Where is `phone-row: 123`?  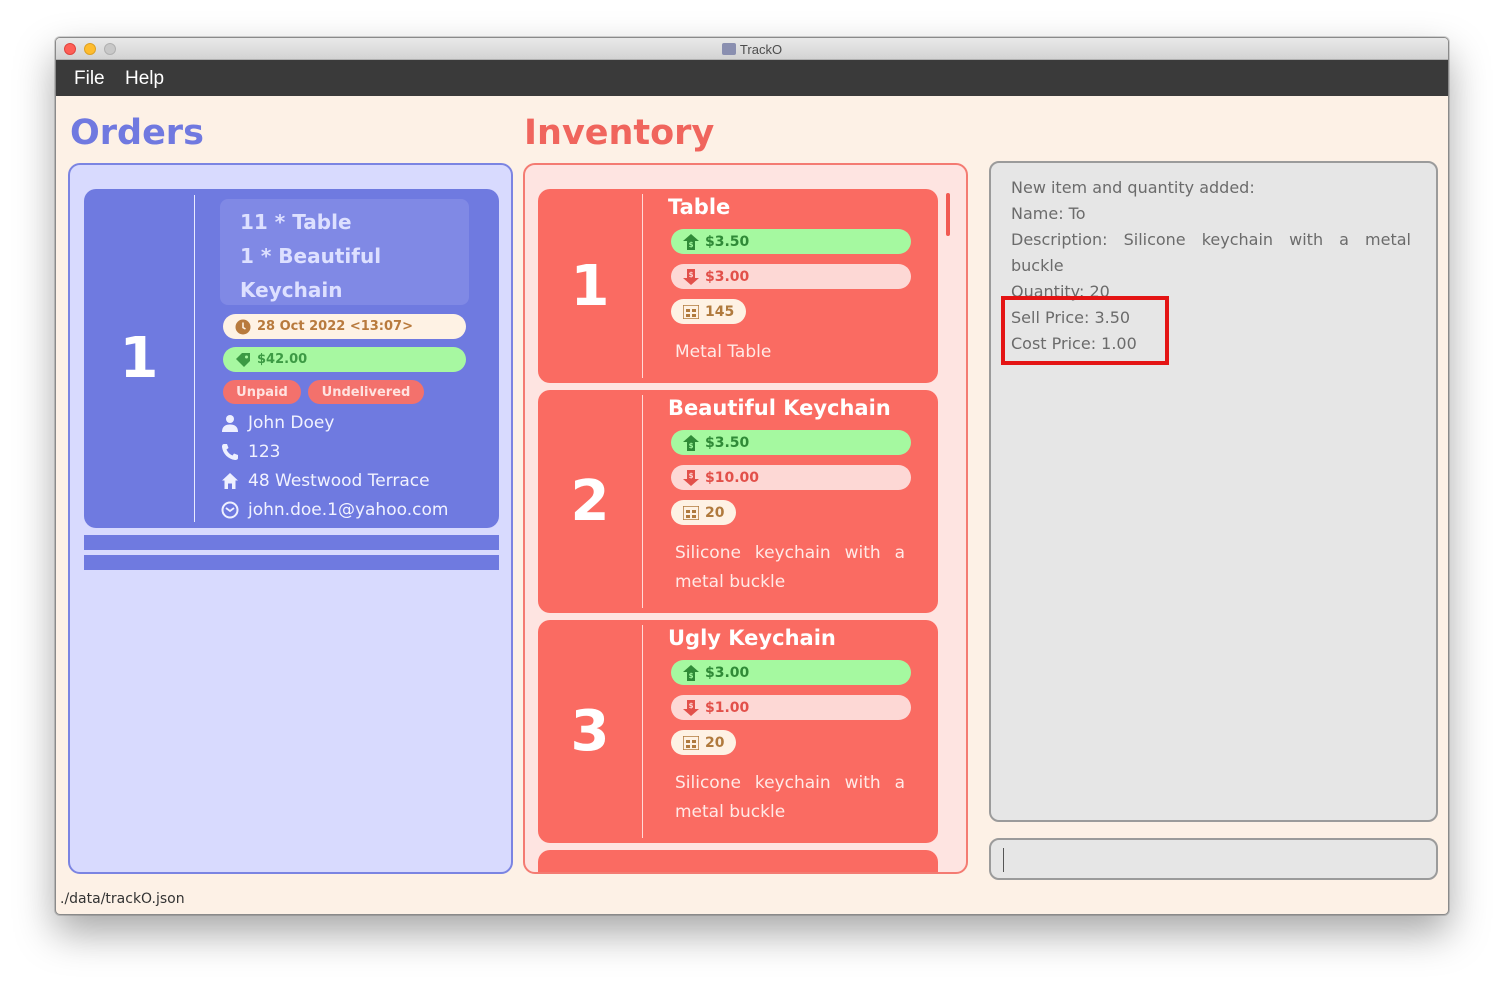 phone-row: 123 is located at coordinates (250, 452).